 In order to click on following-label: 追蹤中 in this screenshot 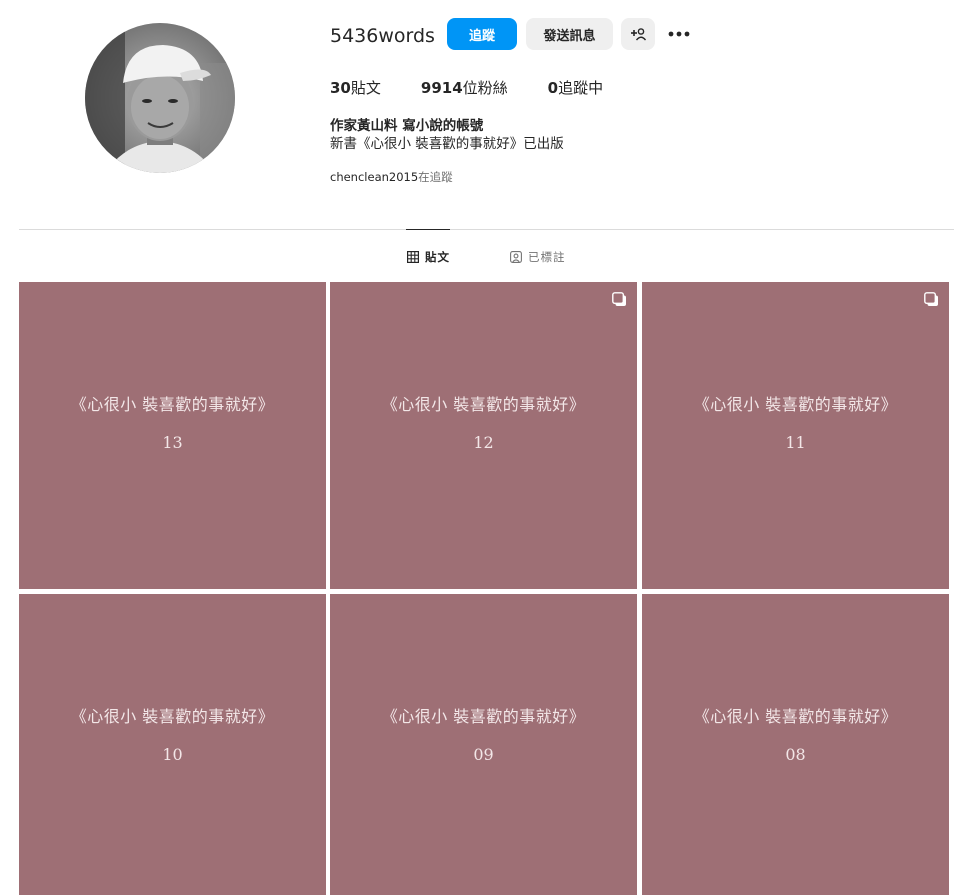, I will do `click(581, 88)`.